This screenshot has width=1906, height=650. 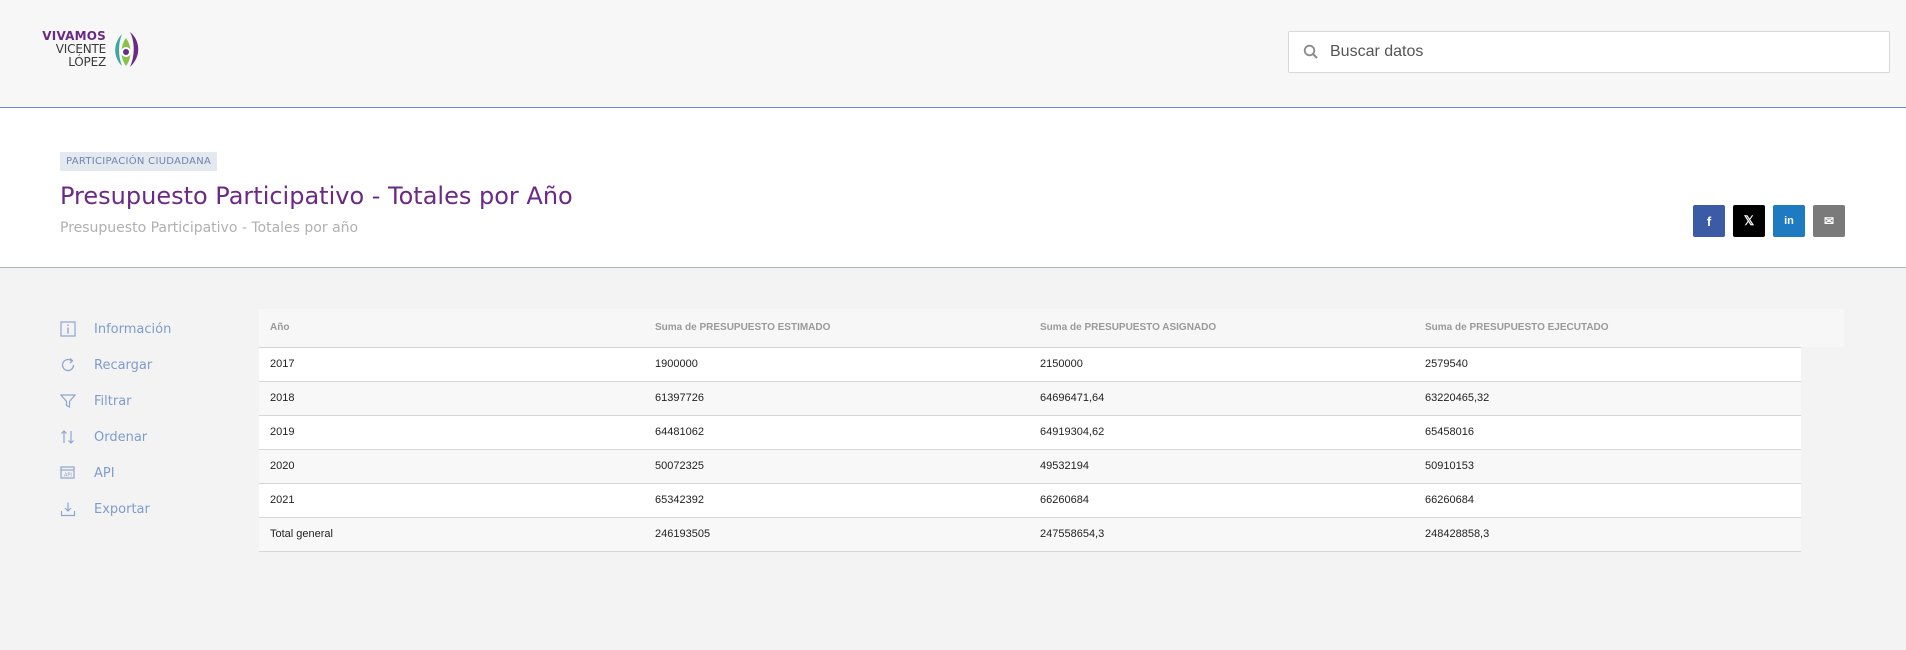 What do you see at coordinates (836, 328) in the screenshot?
I see `column-header-estimado: Suma de PRESUPUESTO ESTIMADO` at bounding box center [836, 328].